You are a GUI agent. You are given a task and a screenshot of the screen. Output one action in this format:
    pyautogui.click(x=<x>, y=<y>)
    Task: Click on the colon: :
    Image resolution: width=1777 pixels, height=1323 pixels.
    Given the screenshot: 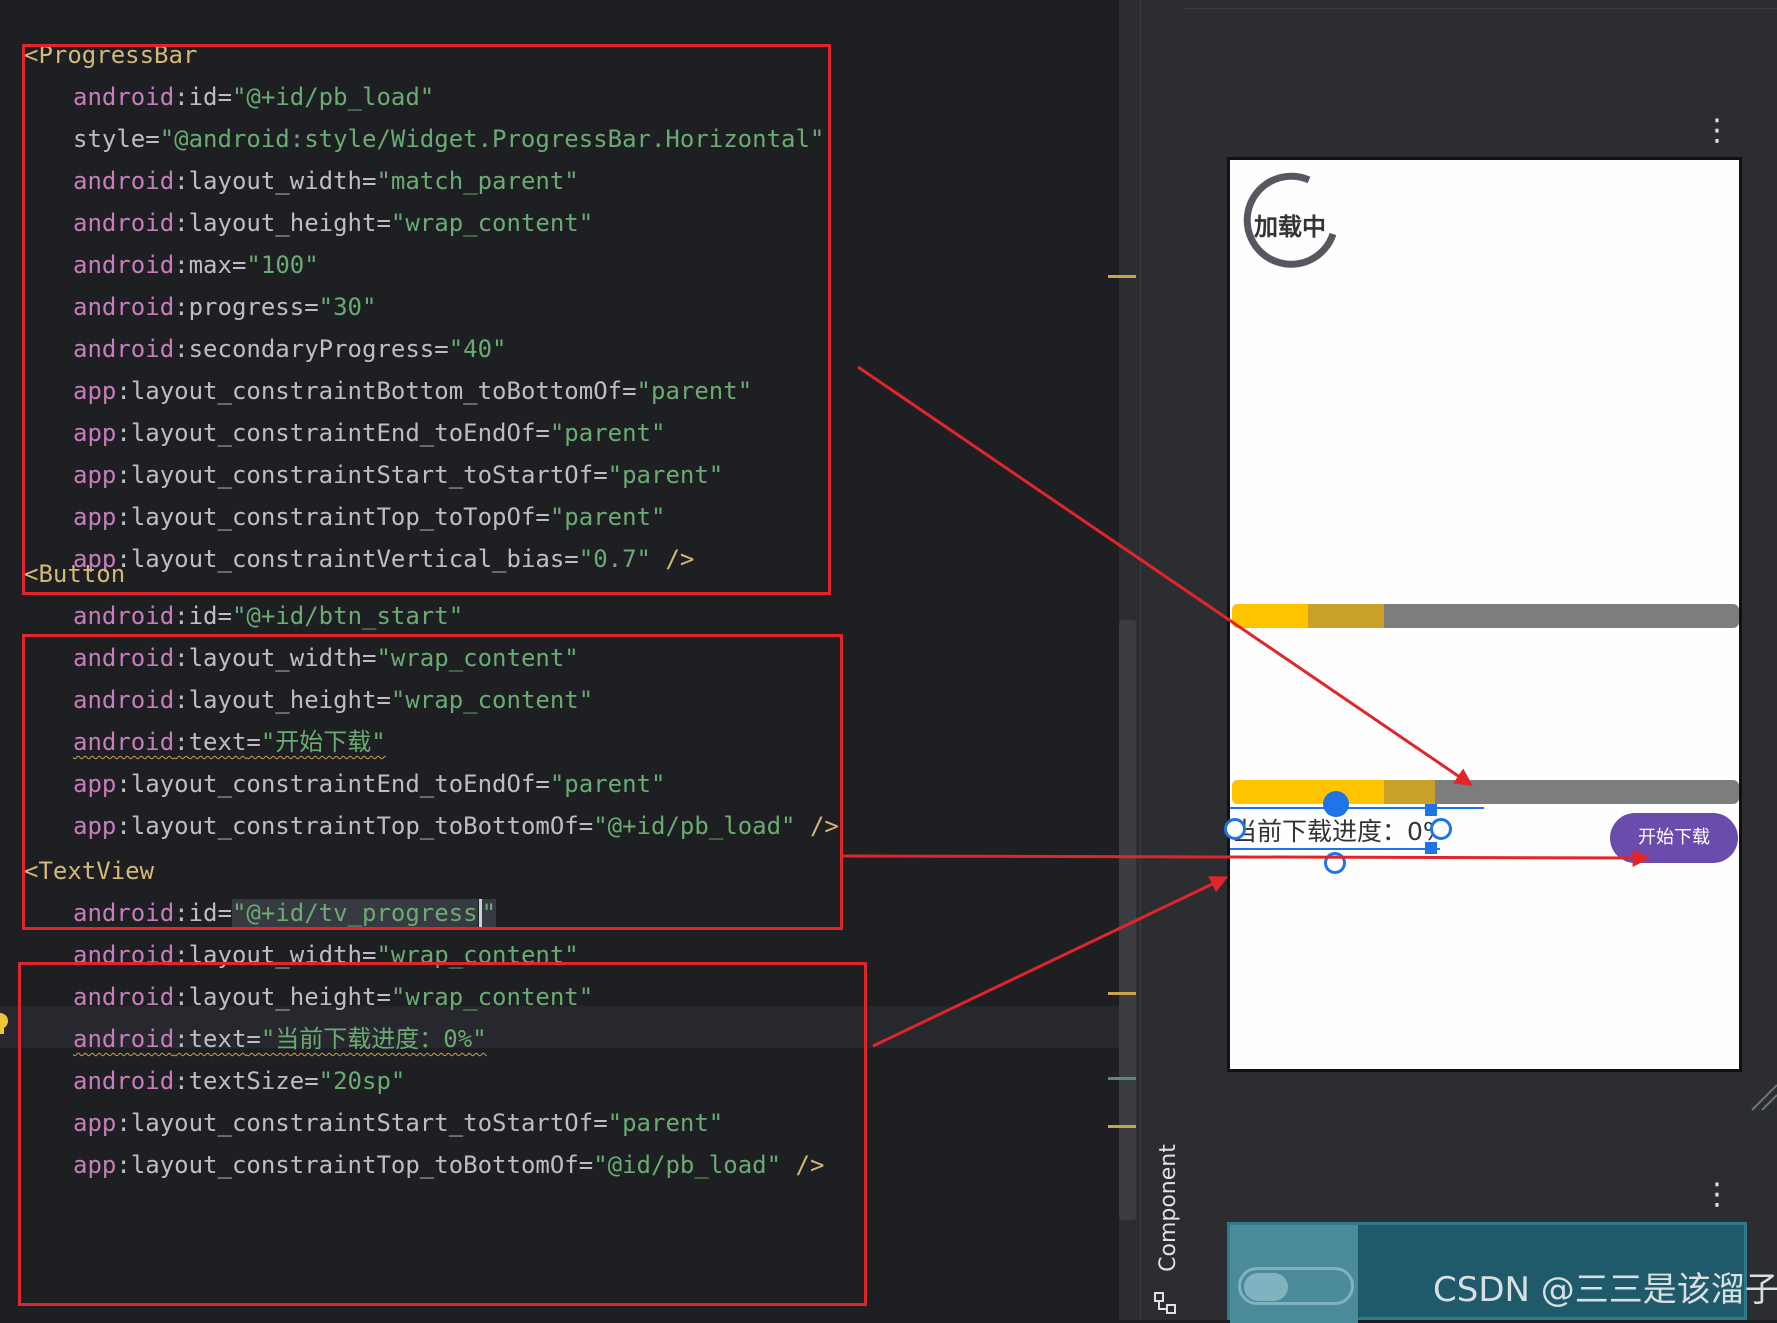 What is the action you would take?
    pyautogui.click(x=181, y=616)
    